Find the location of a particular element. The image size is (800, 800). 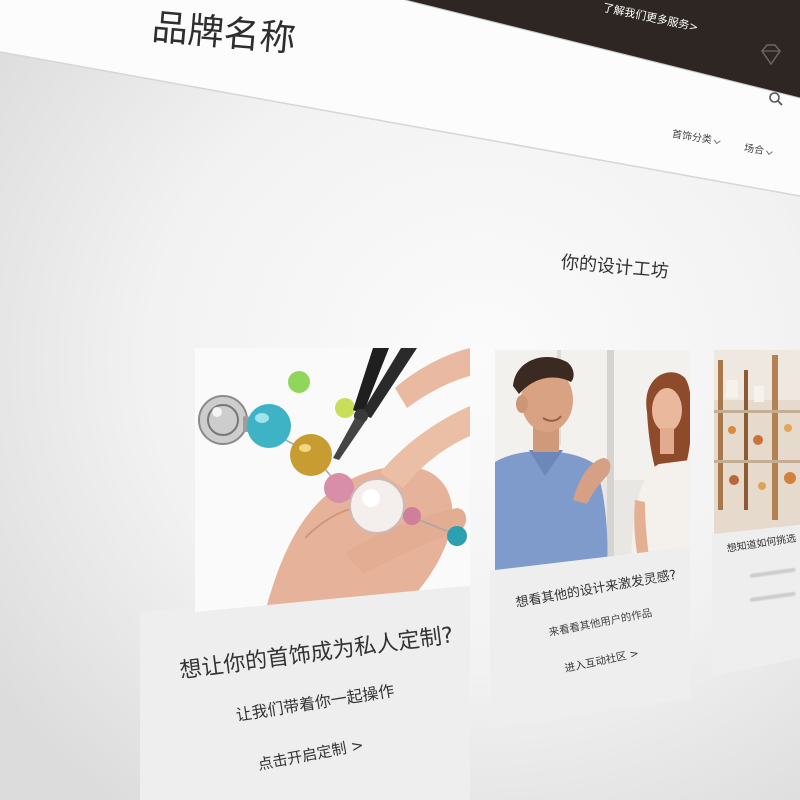

card-panel-custom is located at coordinates (305, 693).